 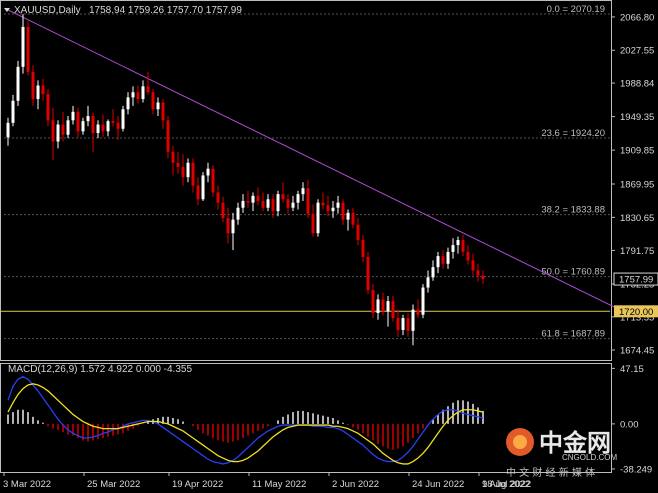 What do you see at coordinates (245, 420) in the screenshot?
I see `macd-line` at bounding box center [245, 420].